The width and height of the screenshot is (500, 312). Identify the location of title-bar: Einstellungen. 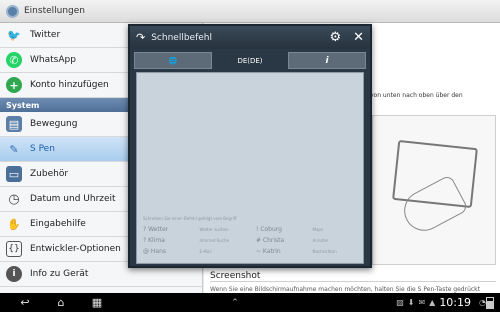
(250, 11).